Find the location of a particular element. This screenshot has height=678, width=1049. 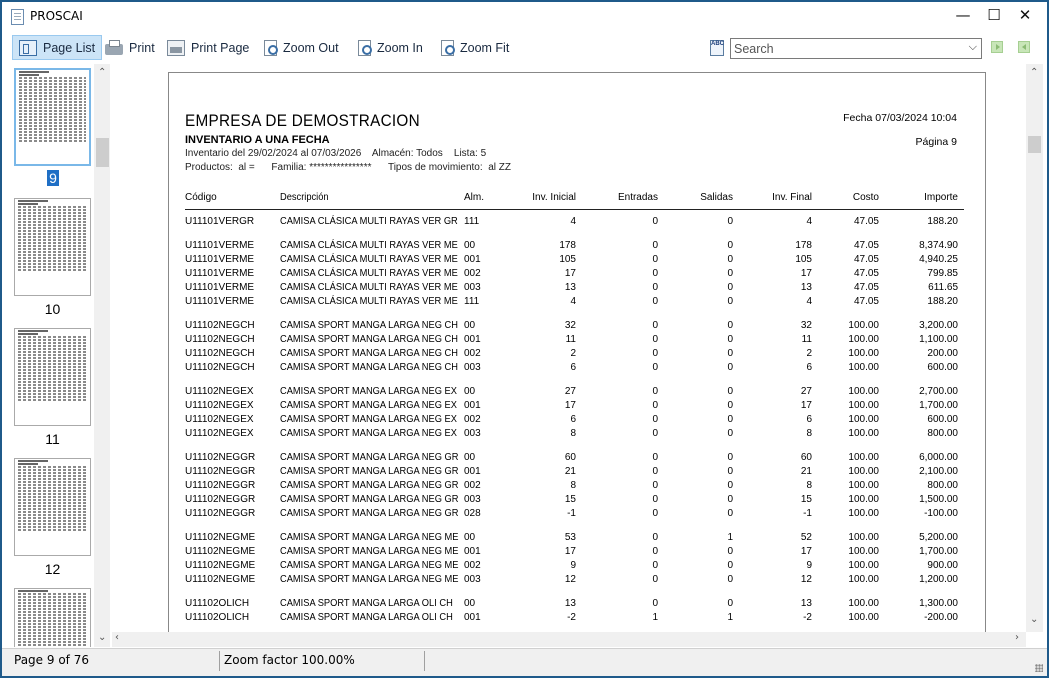

cell-inv-inicial: 4 is located at coordinates (573, 221).